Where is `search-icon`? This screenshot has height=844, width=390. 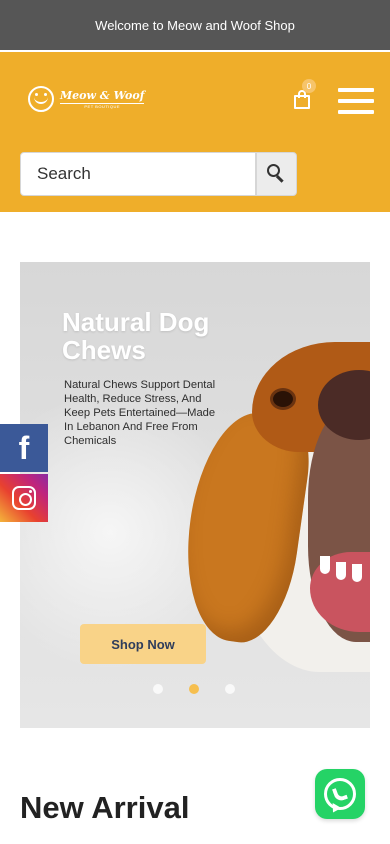 search-icon is located at coordinates (276, 174).